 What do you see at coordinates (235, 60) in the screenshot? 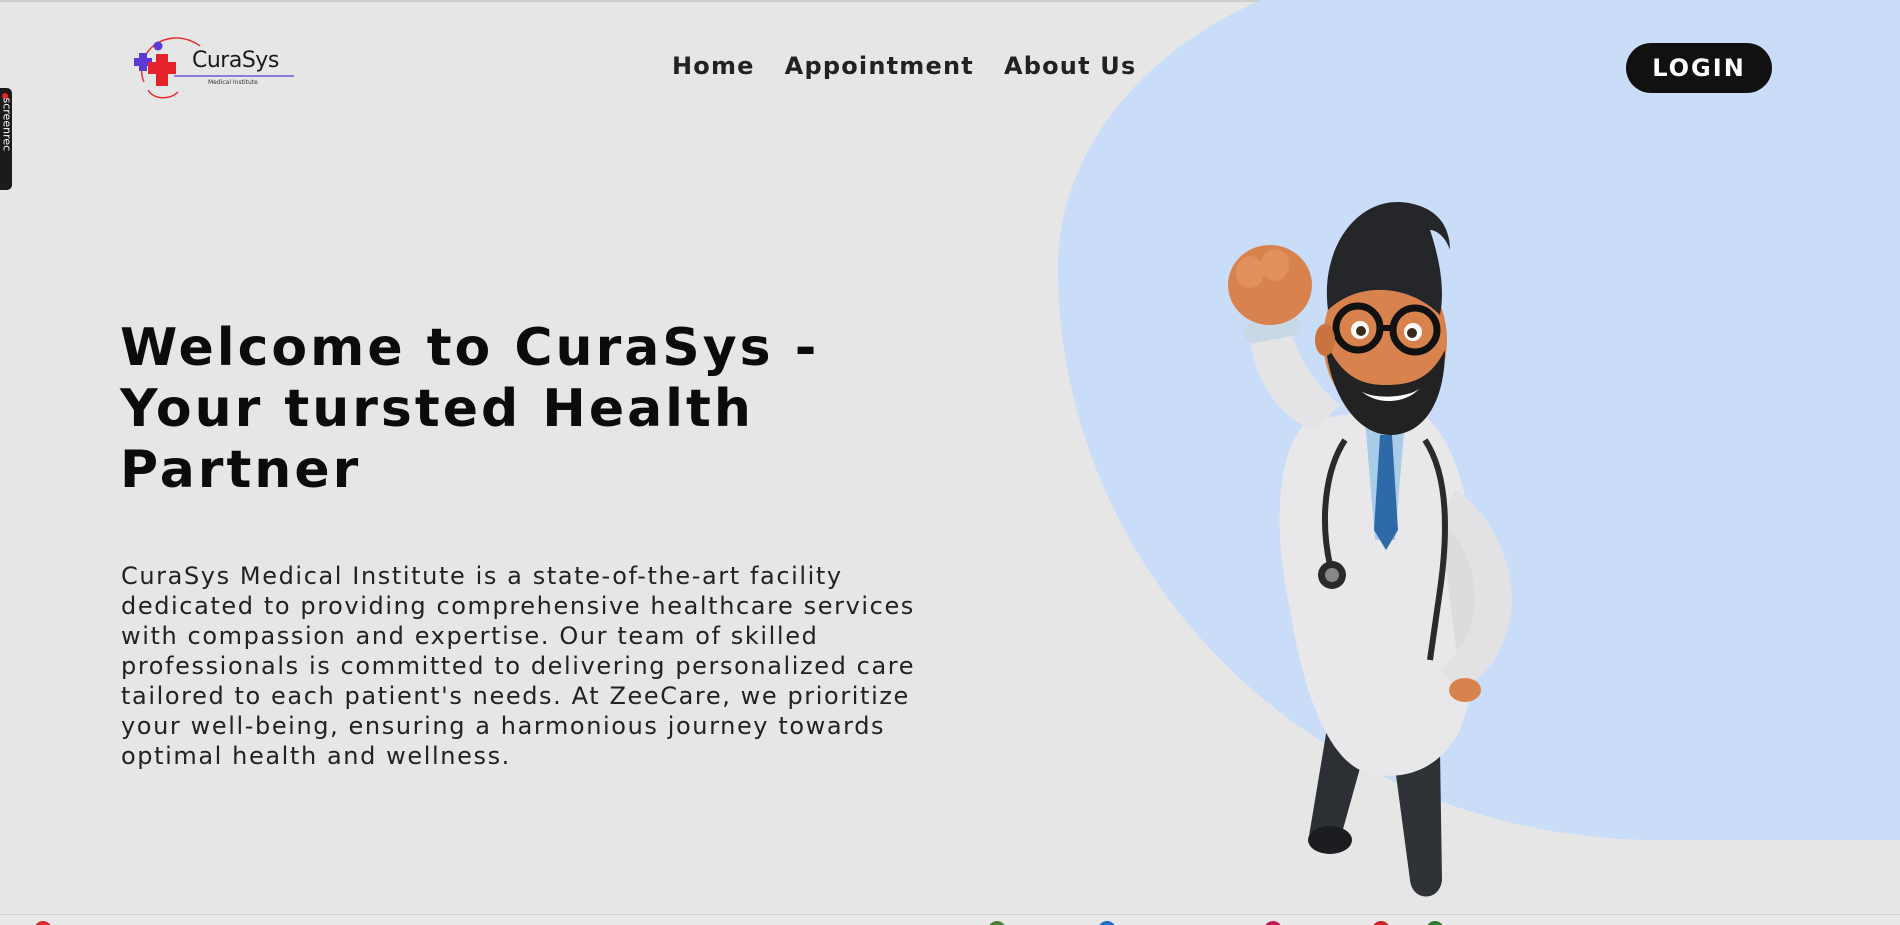
I see `logo-wordmark: CuraSys` at bounding box center [235, 60].